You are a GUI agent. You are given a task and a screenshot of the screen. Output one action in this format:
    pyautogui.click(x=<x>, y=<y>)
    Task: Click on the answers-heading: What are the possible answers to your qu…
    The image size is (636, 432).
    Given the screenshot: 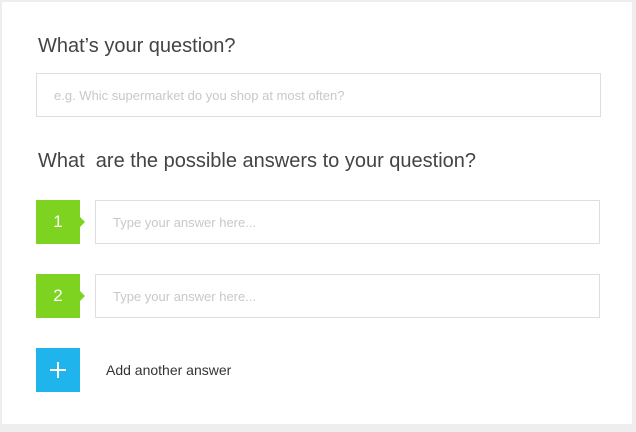 What is the action you would take?
    pyautogui.click(x=257, y=161)
    